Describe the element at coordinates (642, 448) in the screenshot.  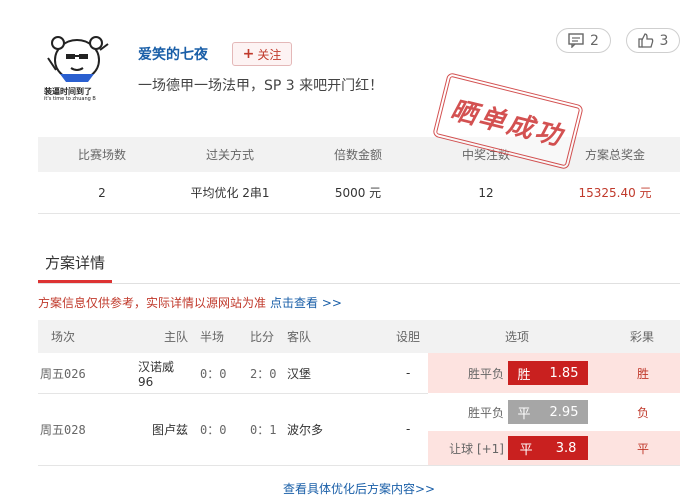
I see `match-result: 平` at that location.